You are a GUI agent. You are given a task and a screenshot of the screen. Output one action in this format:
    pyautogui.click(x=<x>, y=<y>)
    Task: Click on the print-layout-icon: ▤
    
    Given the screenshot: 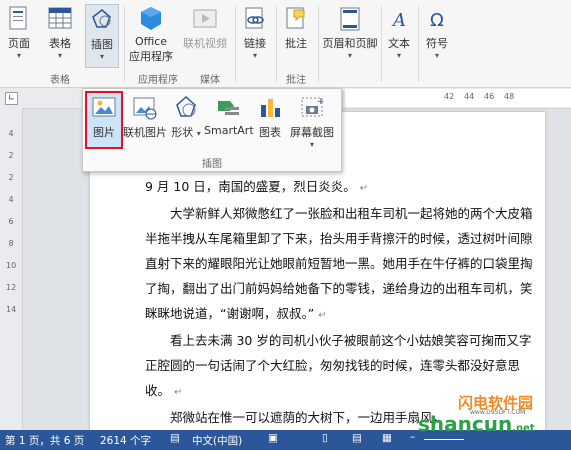 What is the action you would take?
    pyautogui.click(x=357, y=438)
    